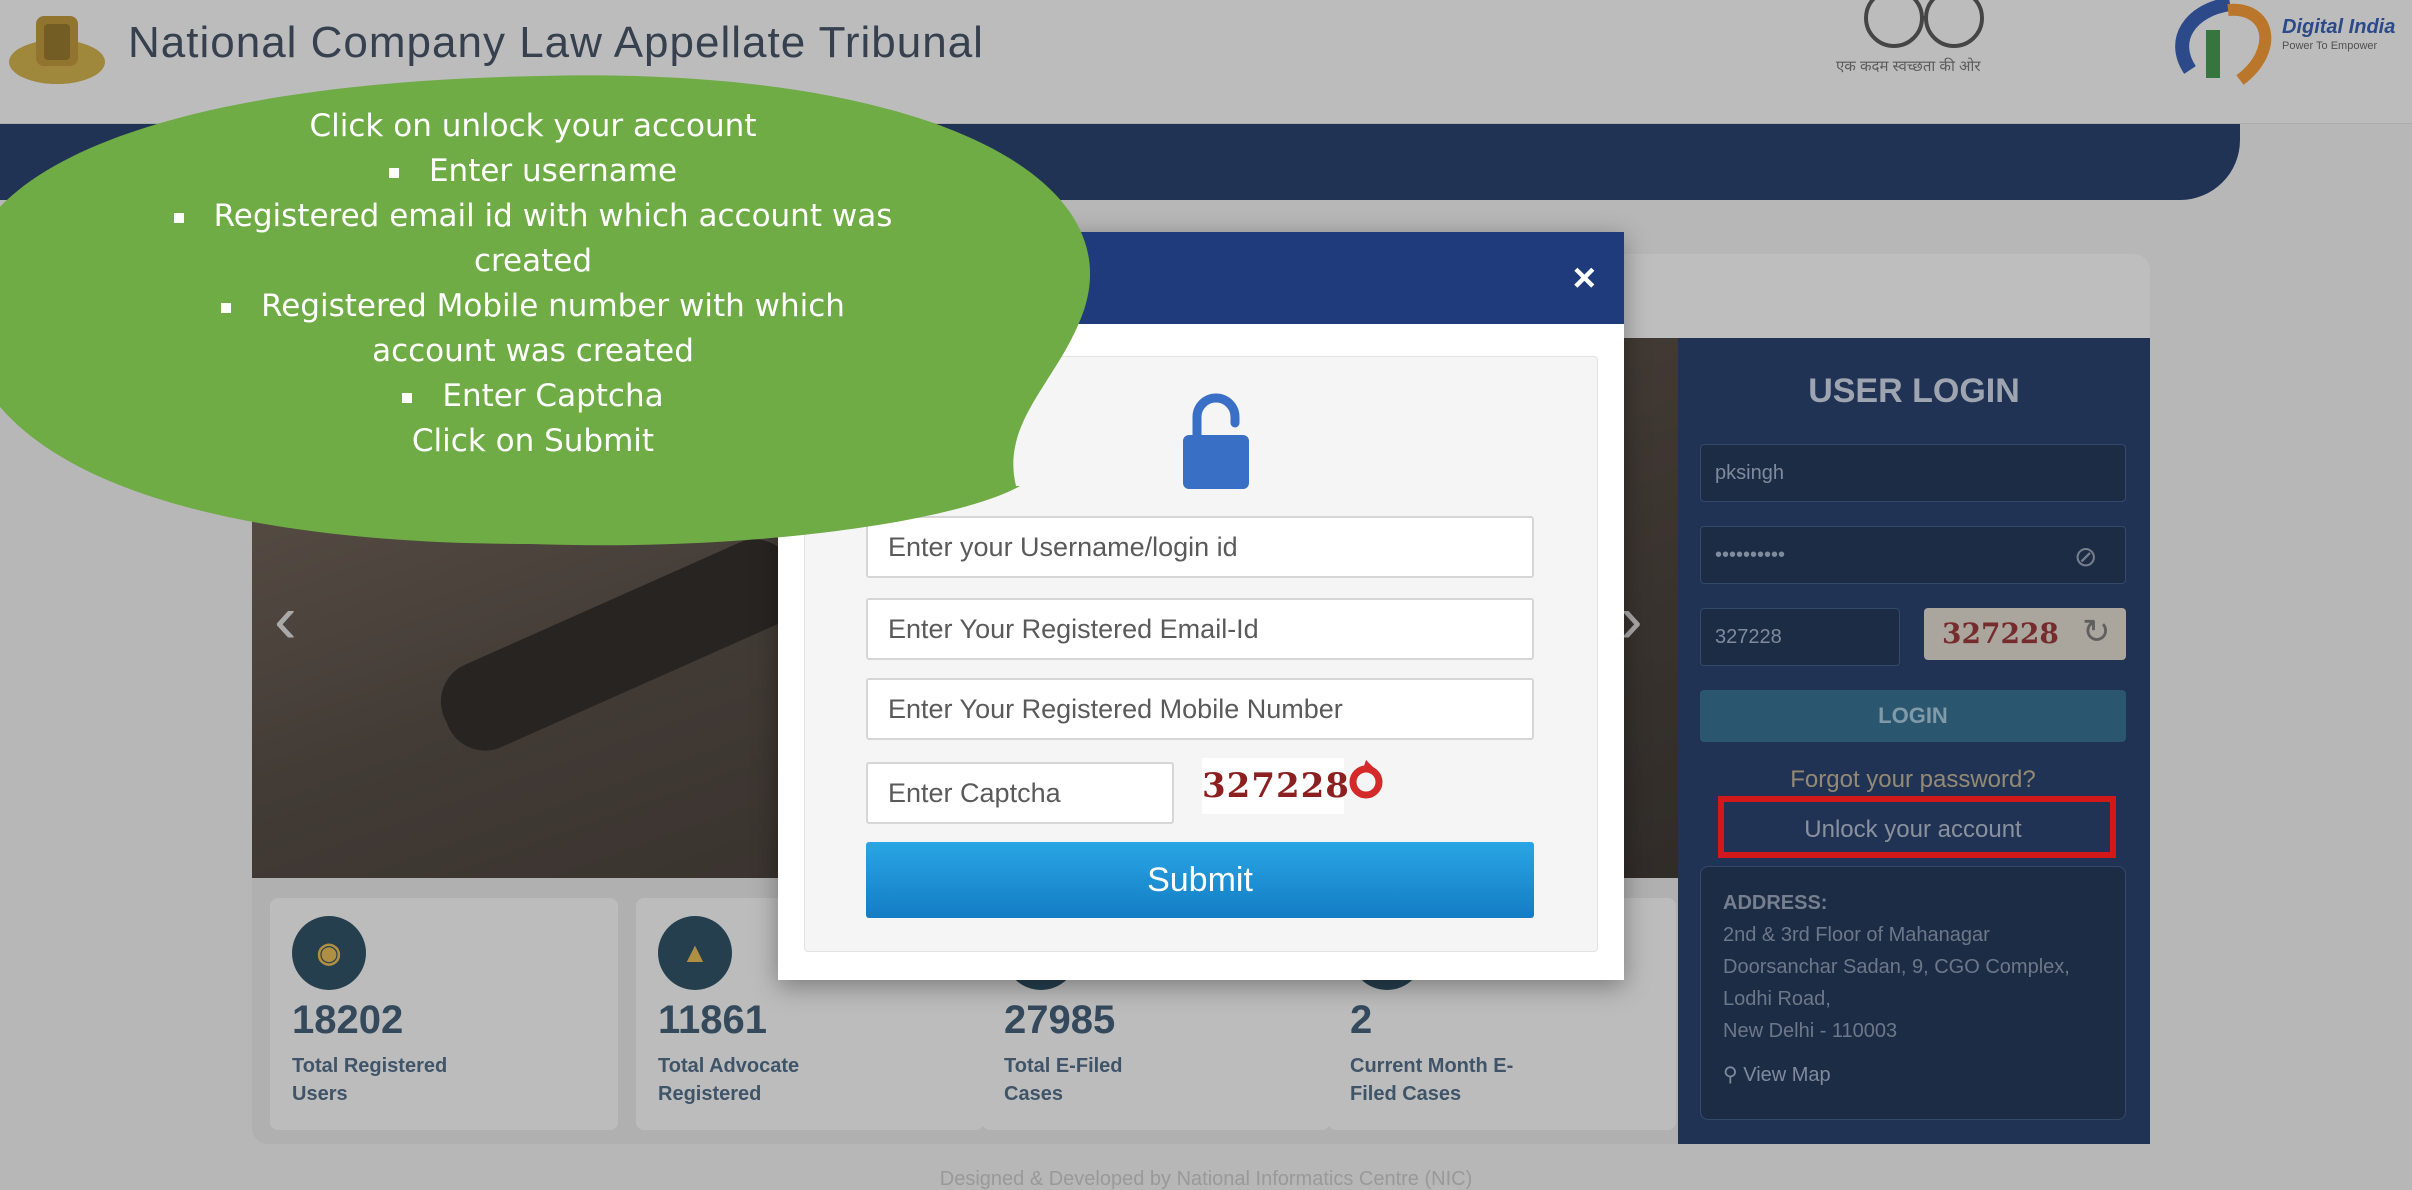 This screenshot has width=2412, height=1190. I want to click on unlock-icon, so click(1216, 441).